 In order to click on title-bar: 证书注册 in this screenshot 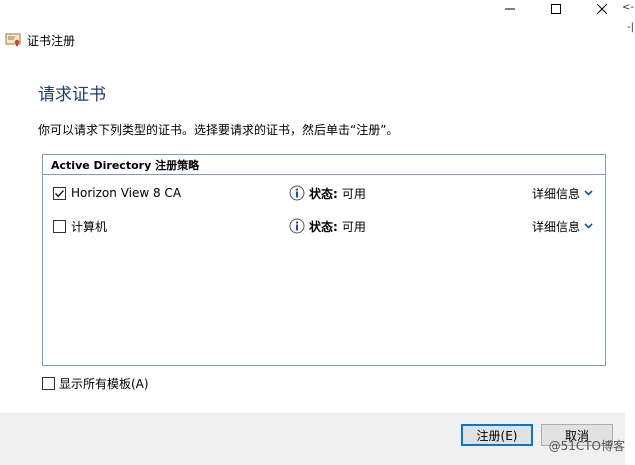, I will do `click(40, 40)`.